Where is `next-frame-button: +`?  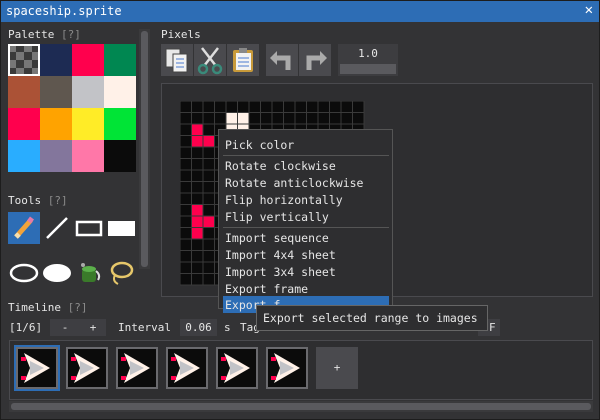
next-frame-button: + is located at coordinates (93, 327).